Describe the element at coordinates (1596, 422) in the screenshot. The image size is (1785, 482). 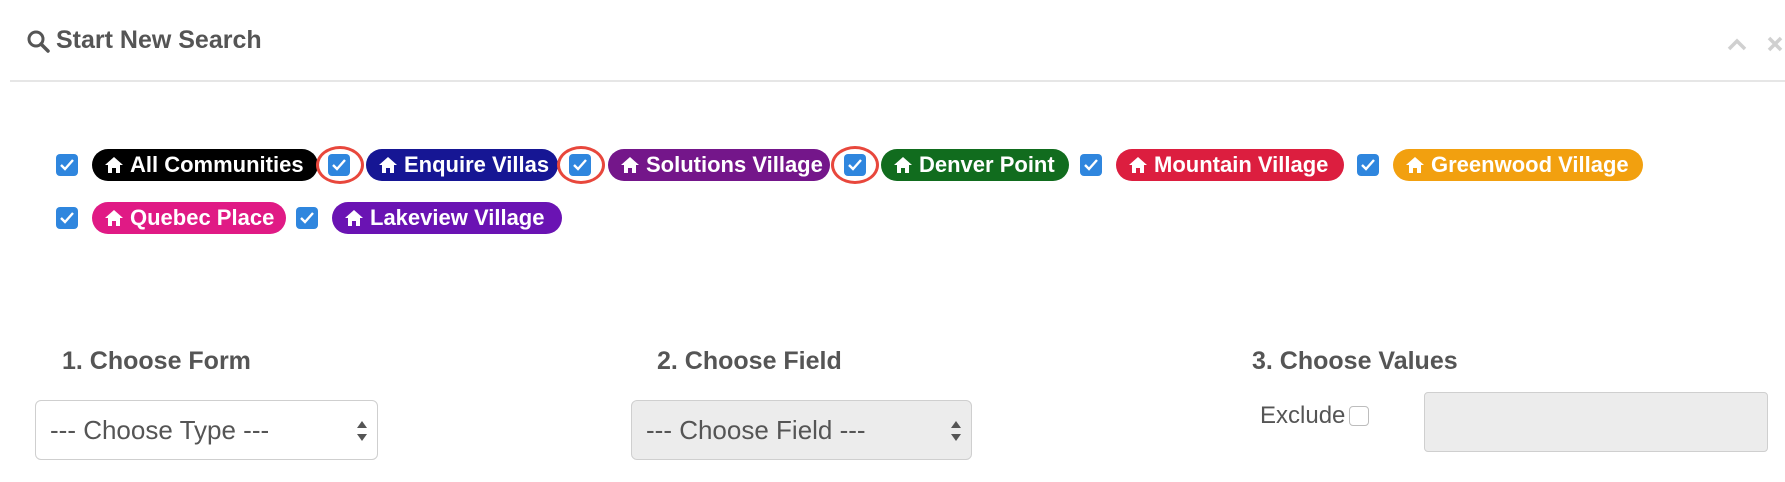
I see `values-input` at that location.